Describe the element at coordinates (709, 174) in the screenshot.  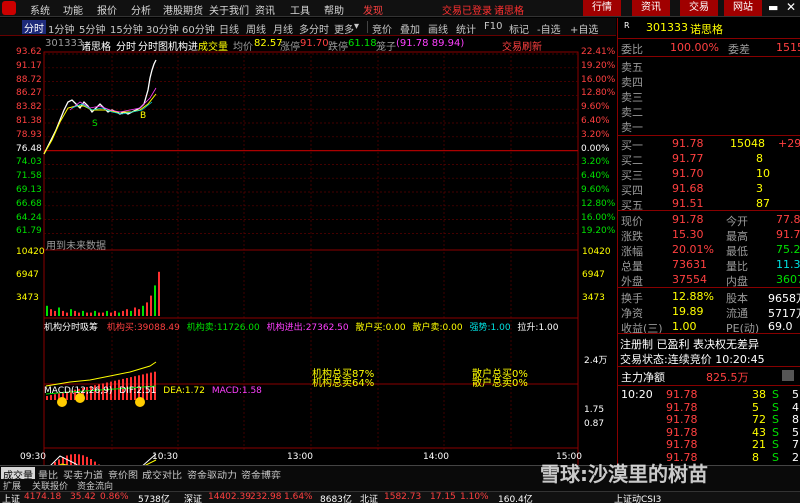
I see `bid-row: 买三 91.70 10` at that location.